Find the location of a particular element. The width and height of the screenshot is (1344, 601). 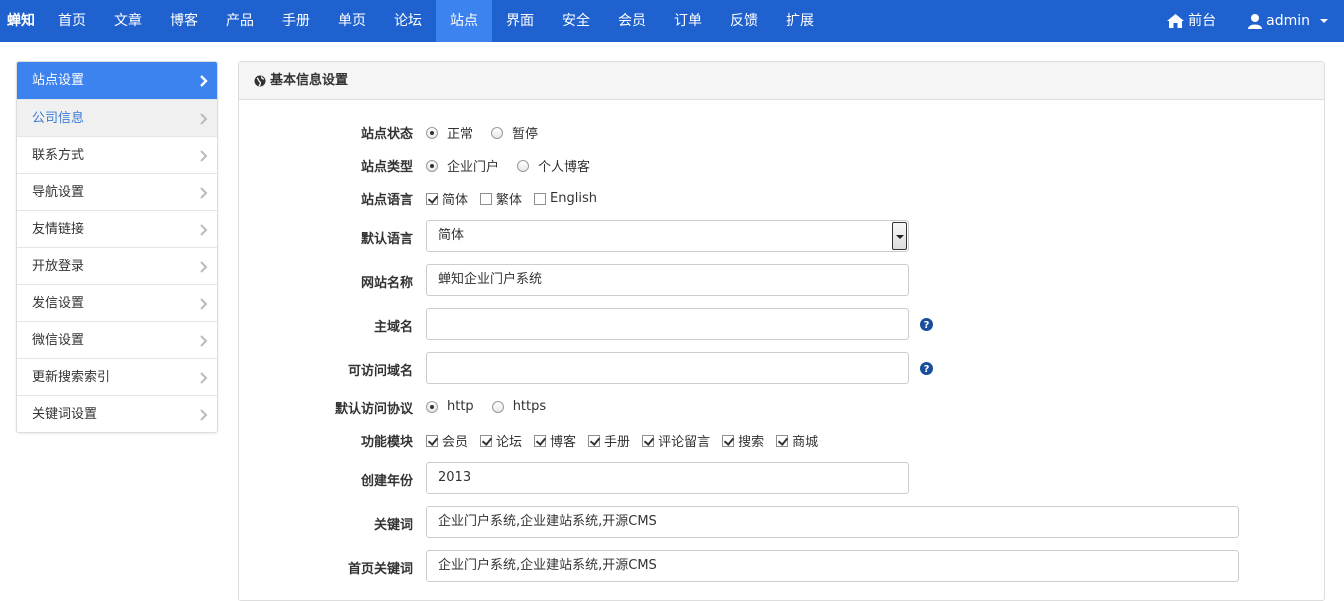

lang-traditional-checkbox is located at coordinates (486, 198).